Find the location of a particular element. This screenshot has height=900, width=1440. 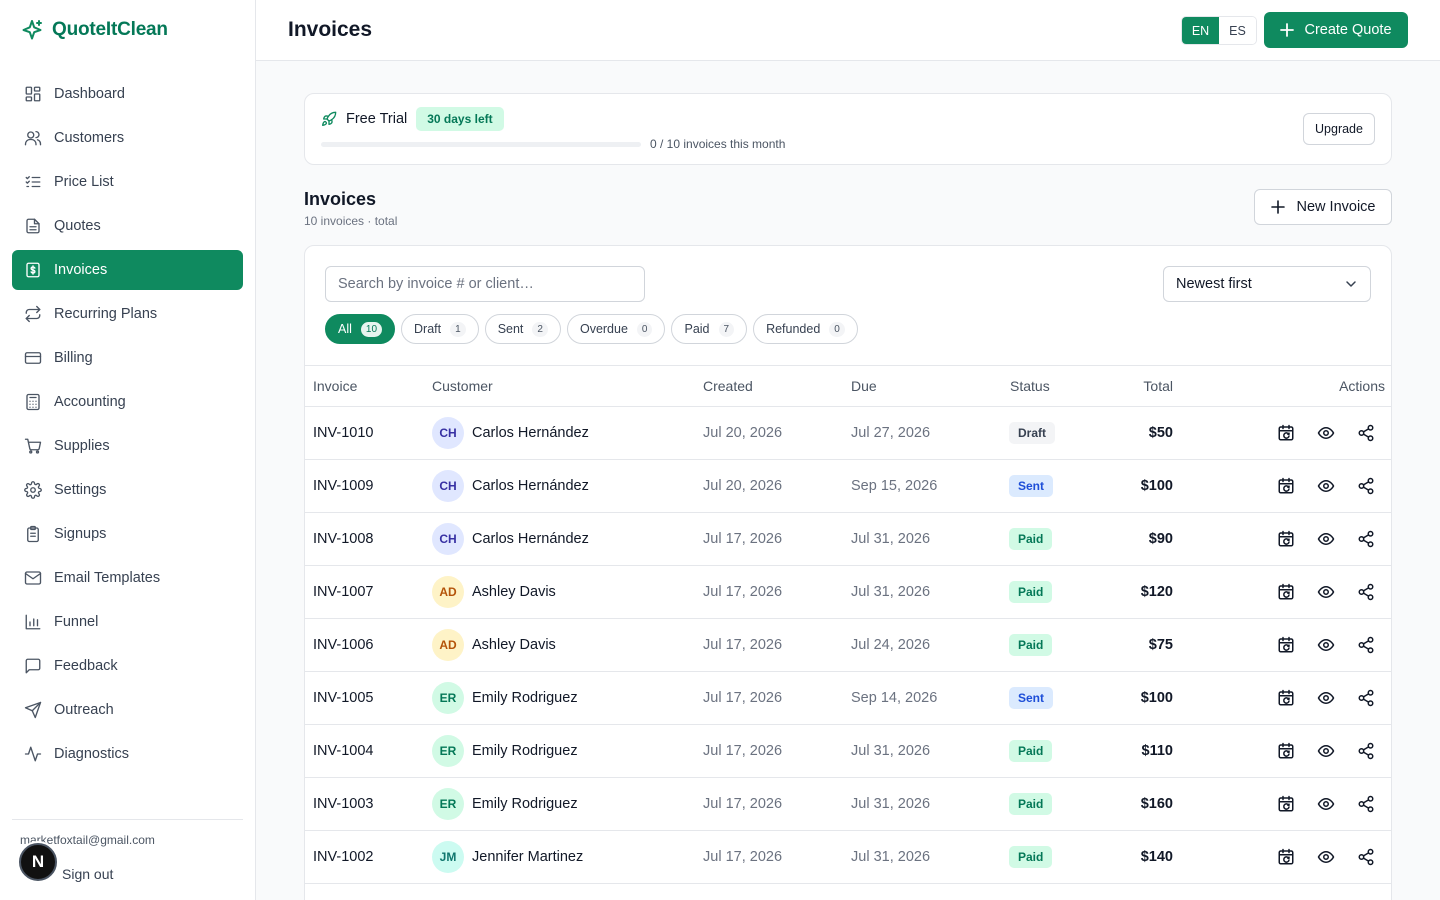

sidebar-item-customers: Customers is located at coordinates (127, 138).